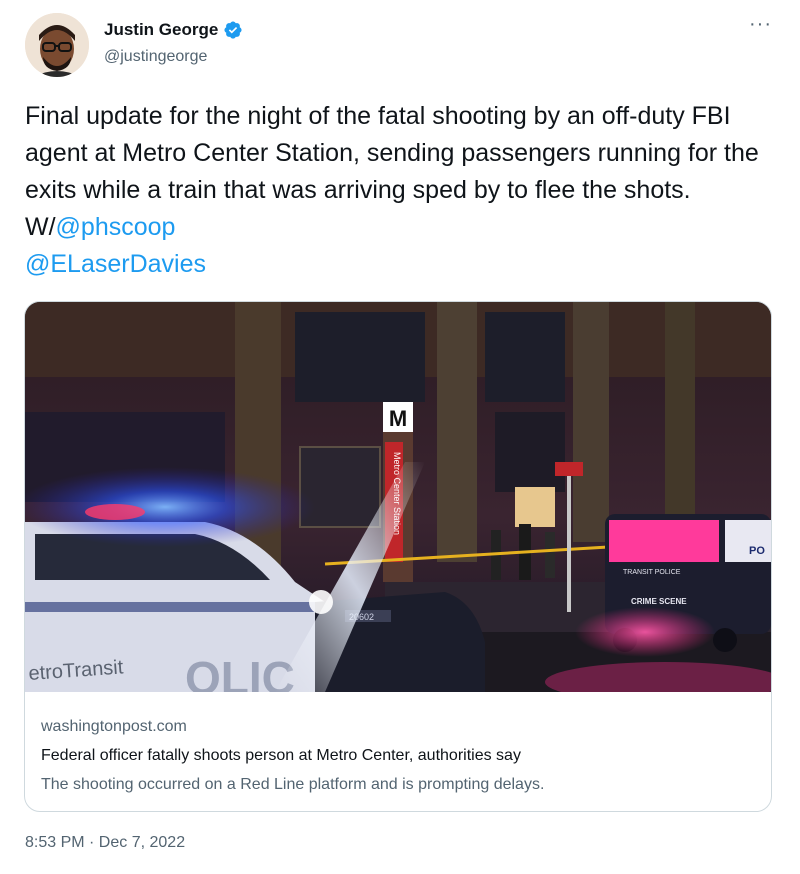 Image resolution: width=800 pixels, height=874 pixels. What do you see at coordinates (398, 418) in the screenshot?
I see `metro-sign: M` at bounding box center [398, 418].